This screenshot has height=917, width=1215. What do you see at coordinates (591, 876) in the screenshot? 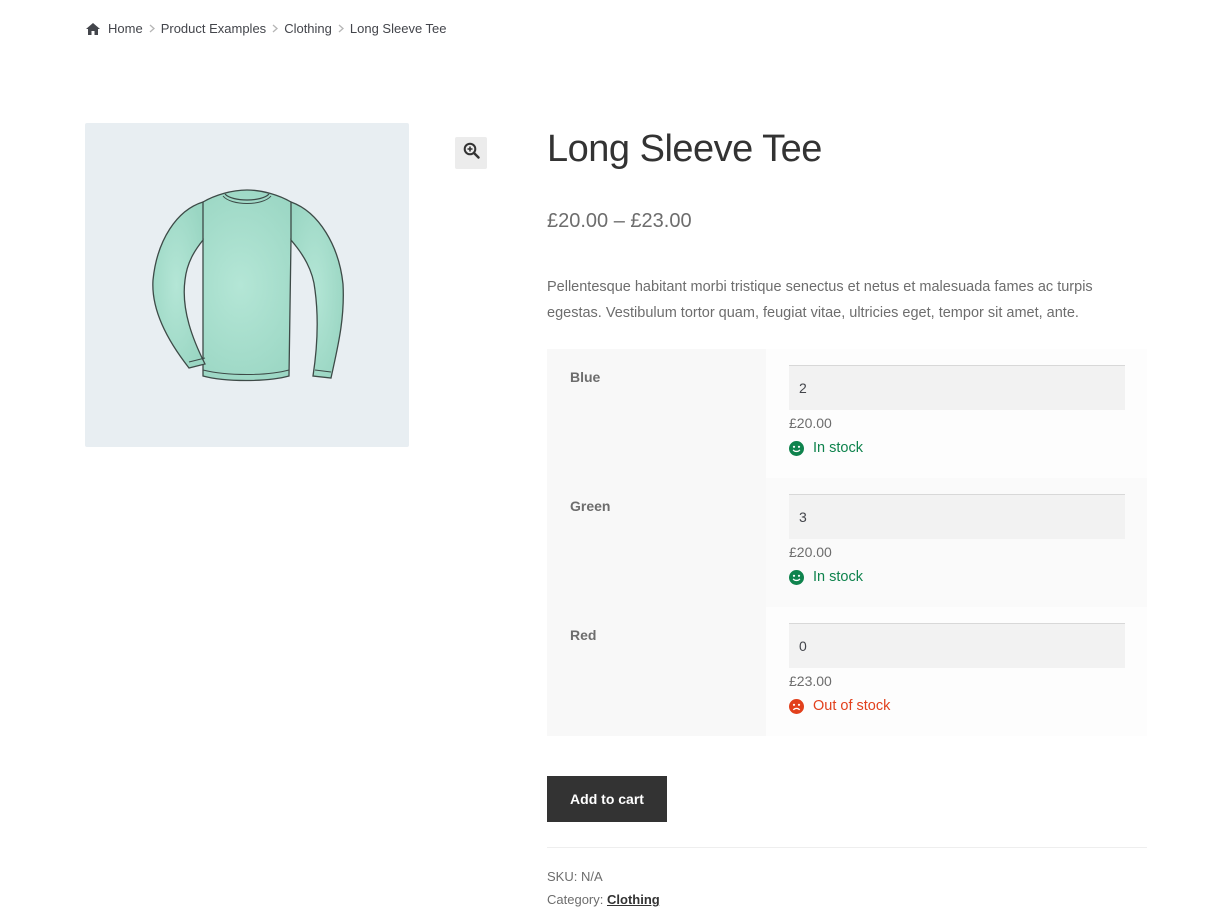
I see `sku-value: N/A` at bounding box center [591, 876].